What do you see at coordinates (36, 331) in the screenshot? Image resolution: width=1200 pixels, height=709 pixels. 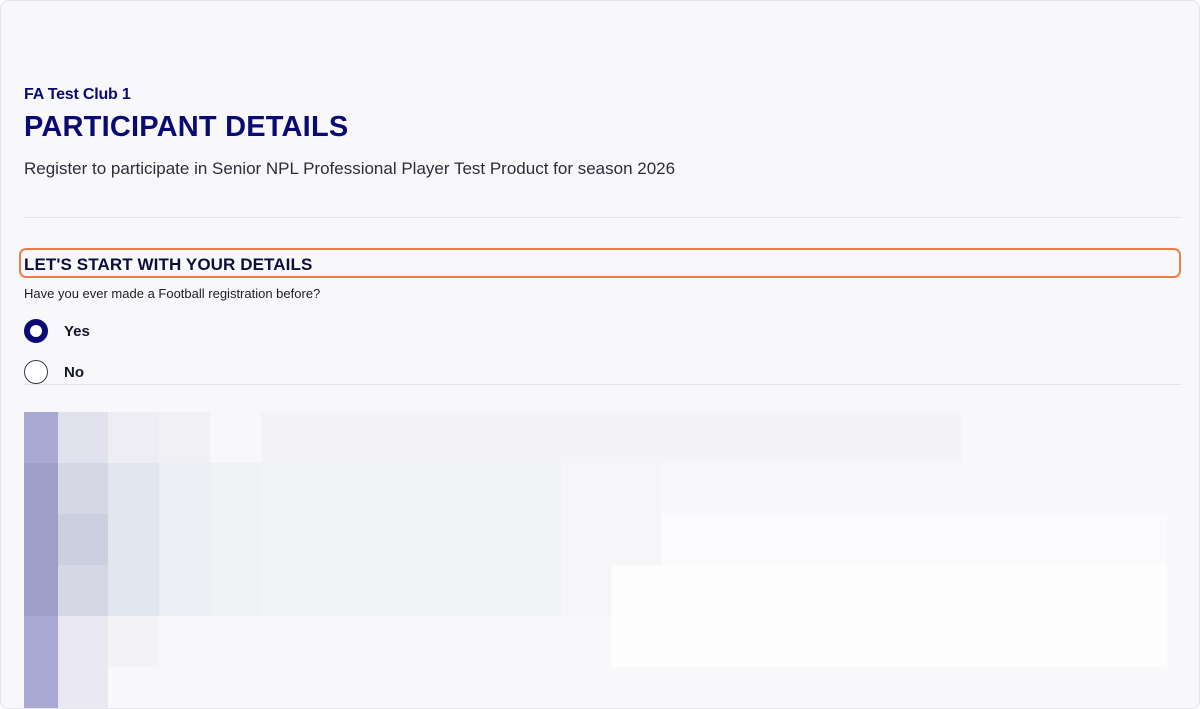 I see `radio-button-yes` at bounding box center [36, 331].